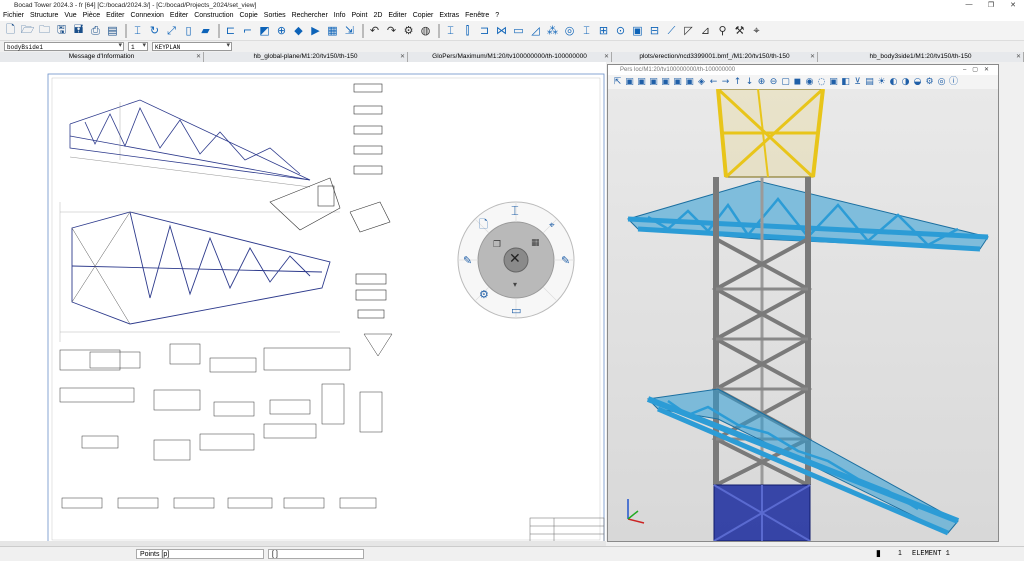  Describe the element at coordinates (761, 82) in the screenshot. I see `zoom-in-icon: ⊕` at that location.